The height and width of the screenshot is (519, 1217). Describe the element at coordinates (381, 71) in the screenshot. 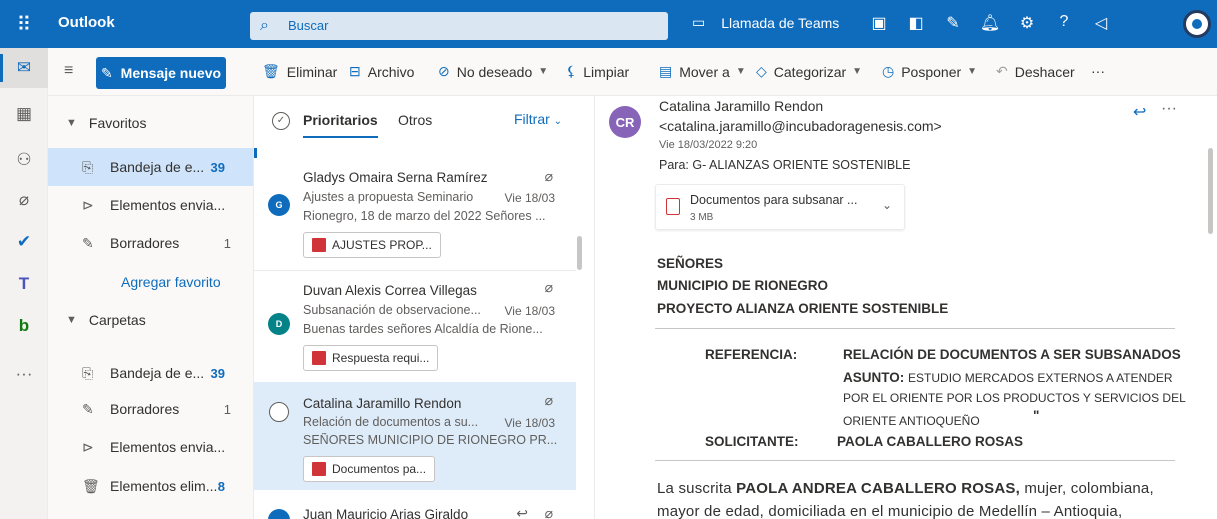

I see `archive-button: ⊟ Archivo` at that location.